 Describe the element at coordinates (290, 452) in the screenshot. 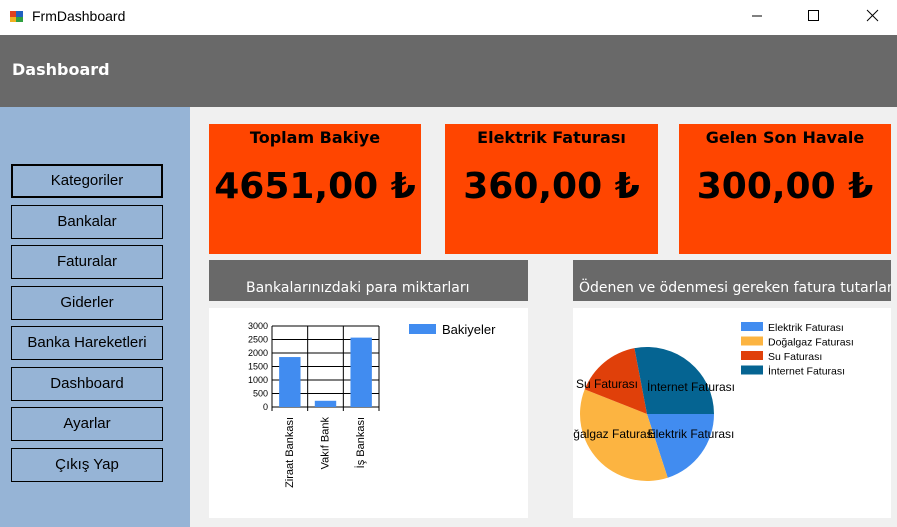

I see `x-tick-label: Ziraat Bankası` at that location.